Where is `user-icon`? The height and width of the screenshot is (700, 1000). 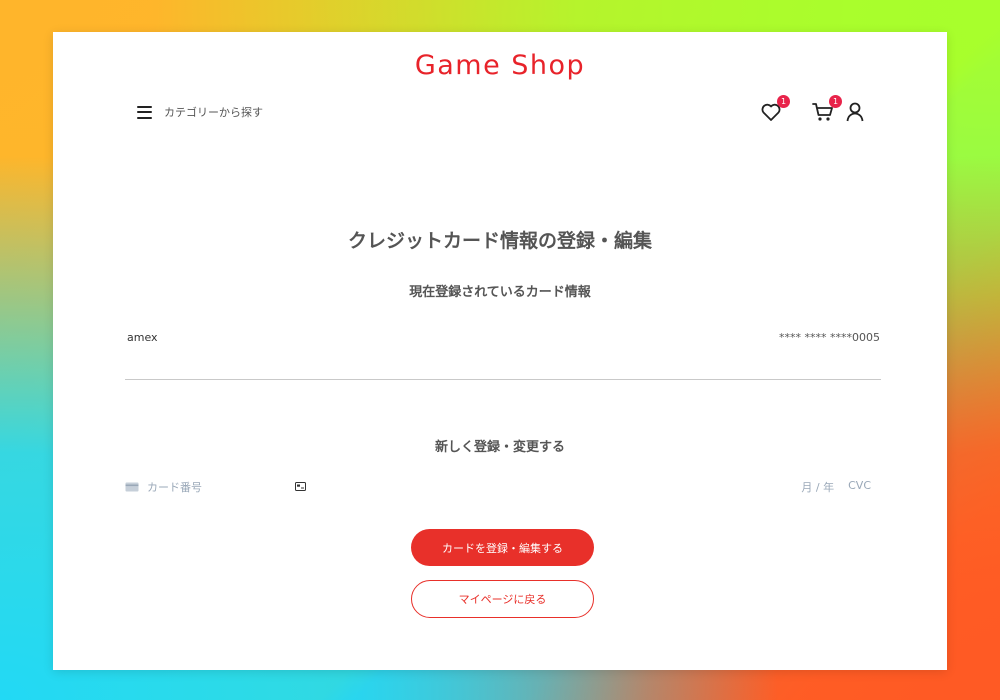 user-icon is located at coordinates (855, 112).